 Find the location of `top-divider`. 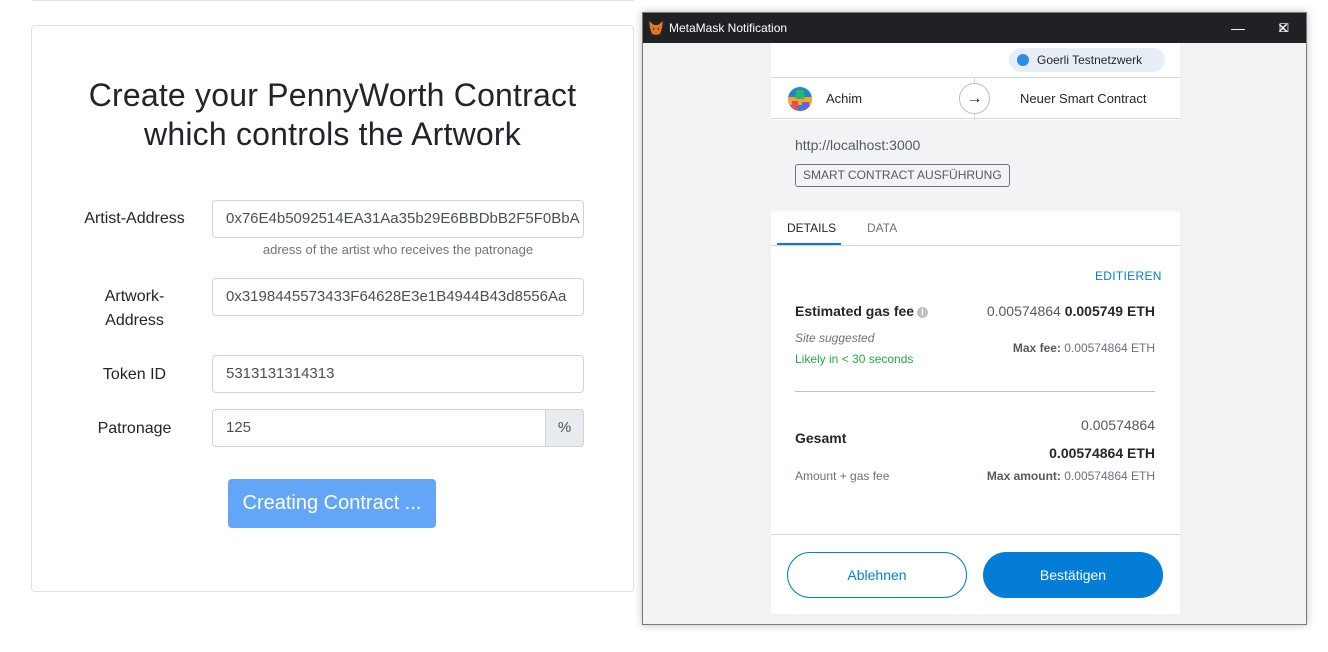

top-divider is located at coordinates (333, 0).